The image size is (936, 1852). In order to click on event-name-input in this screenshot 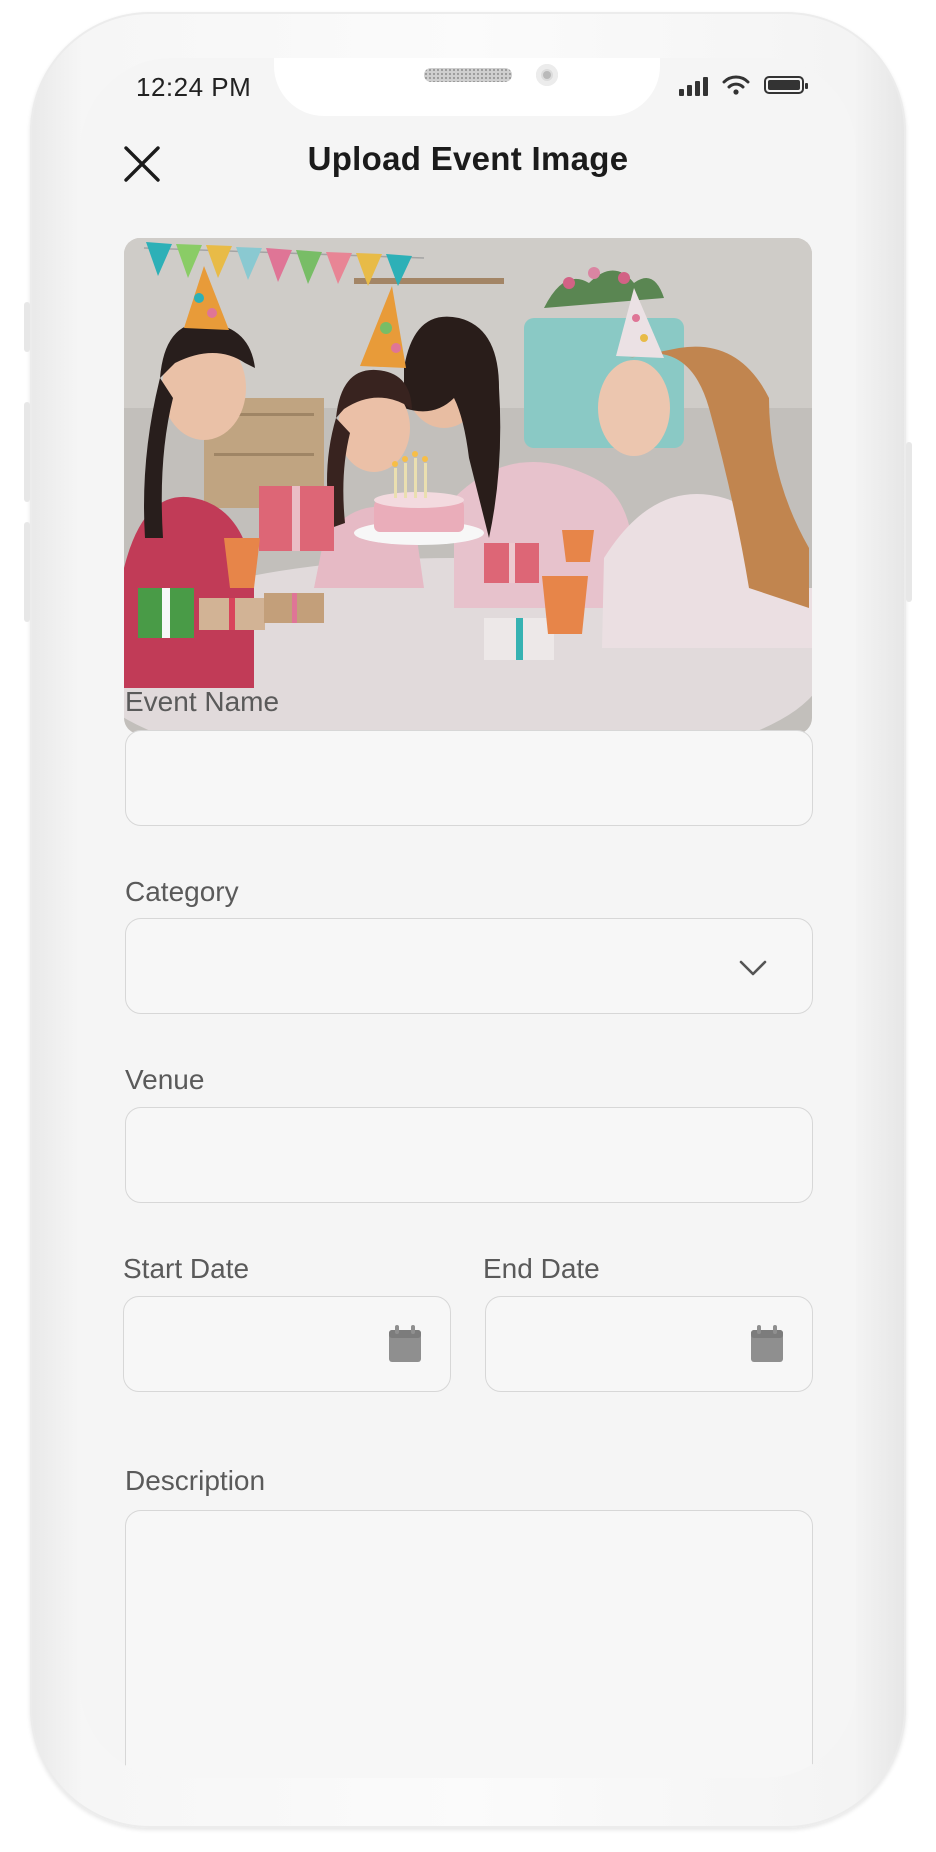, I will do `click(469, 778)`.